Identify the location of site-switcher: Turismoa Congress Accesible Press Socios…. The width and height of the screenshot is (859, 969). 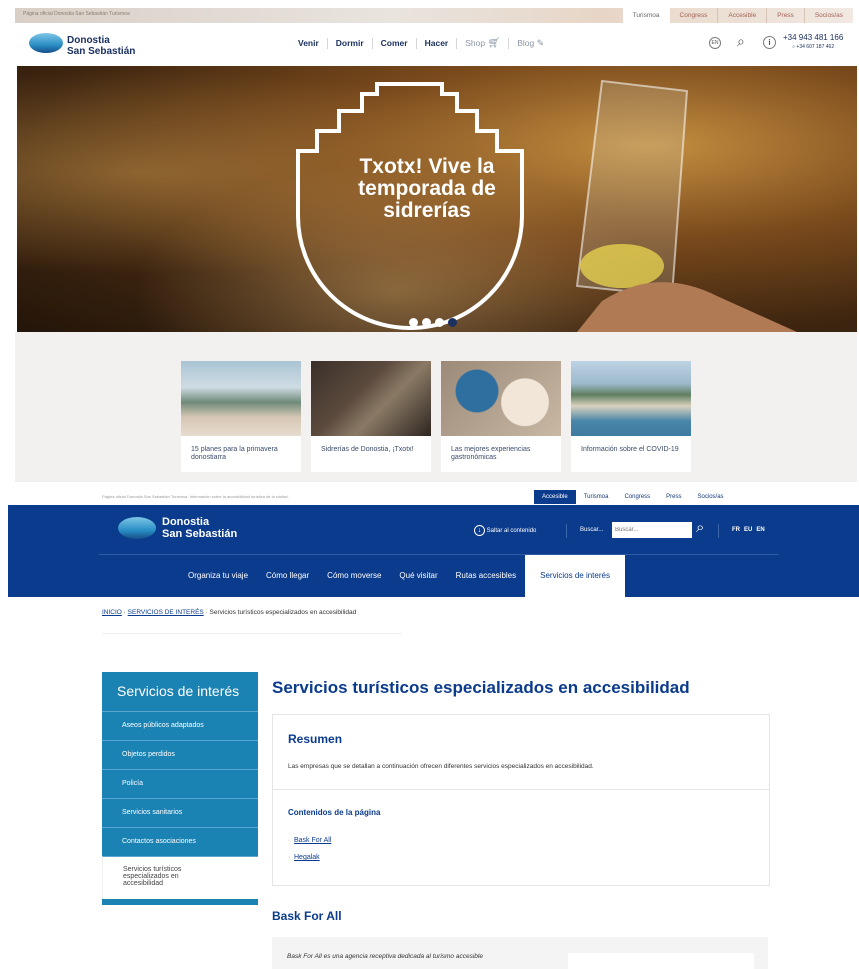
(737, 15).